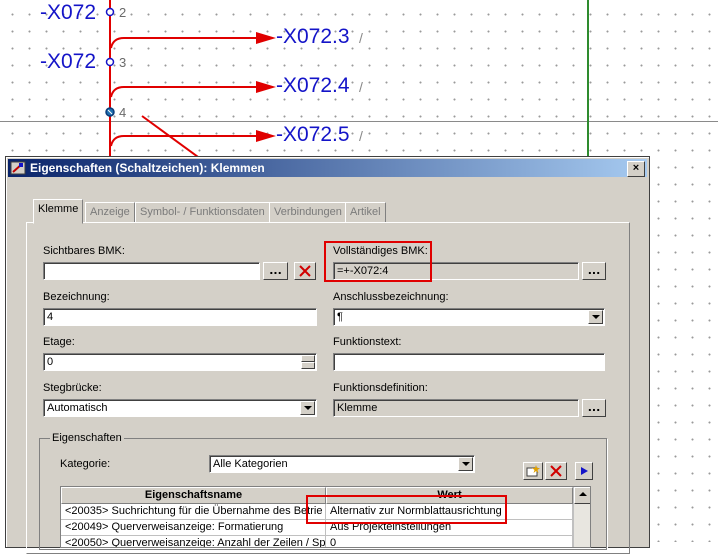 The image size is (718, 554). Describe the element at coordinates (266, 38) in the screenshot. I see `arrow-head` at that location.